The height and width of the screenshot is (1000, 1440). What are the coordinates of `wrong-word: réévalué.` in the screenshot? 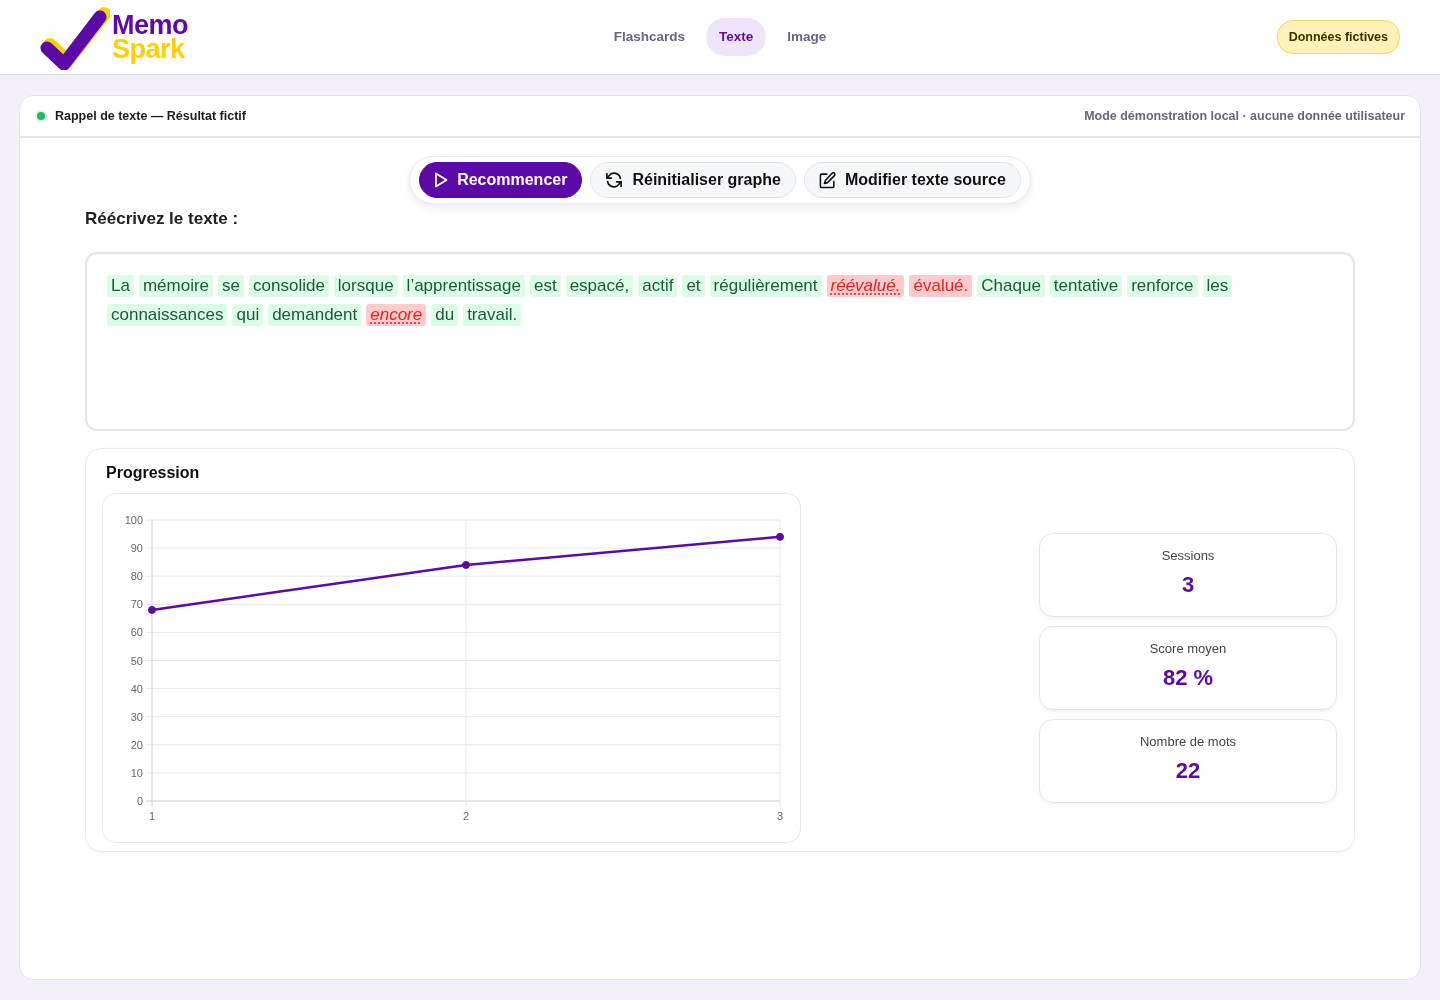 It's located at (865, 285).